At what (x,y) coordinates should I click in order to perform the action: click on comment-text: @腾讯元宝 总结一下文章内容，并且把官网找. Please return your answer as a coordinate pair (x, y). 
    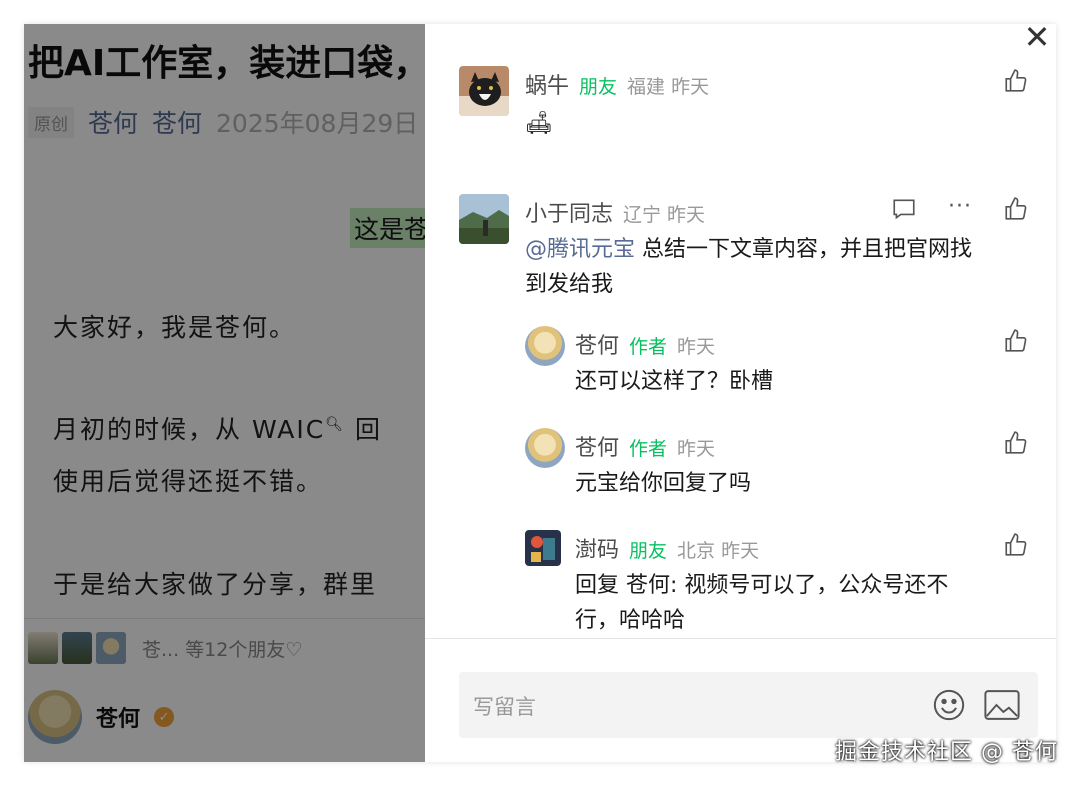
    Looking at the image, I should click on (748, 249).